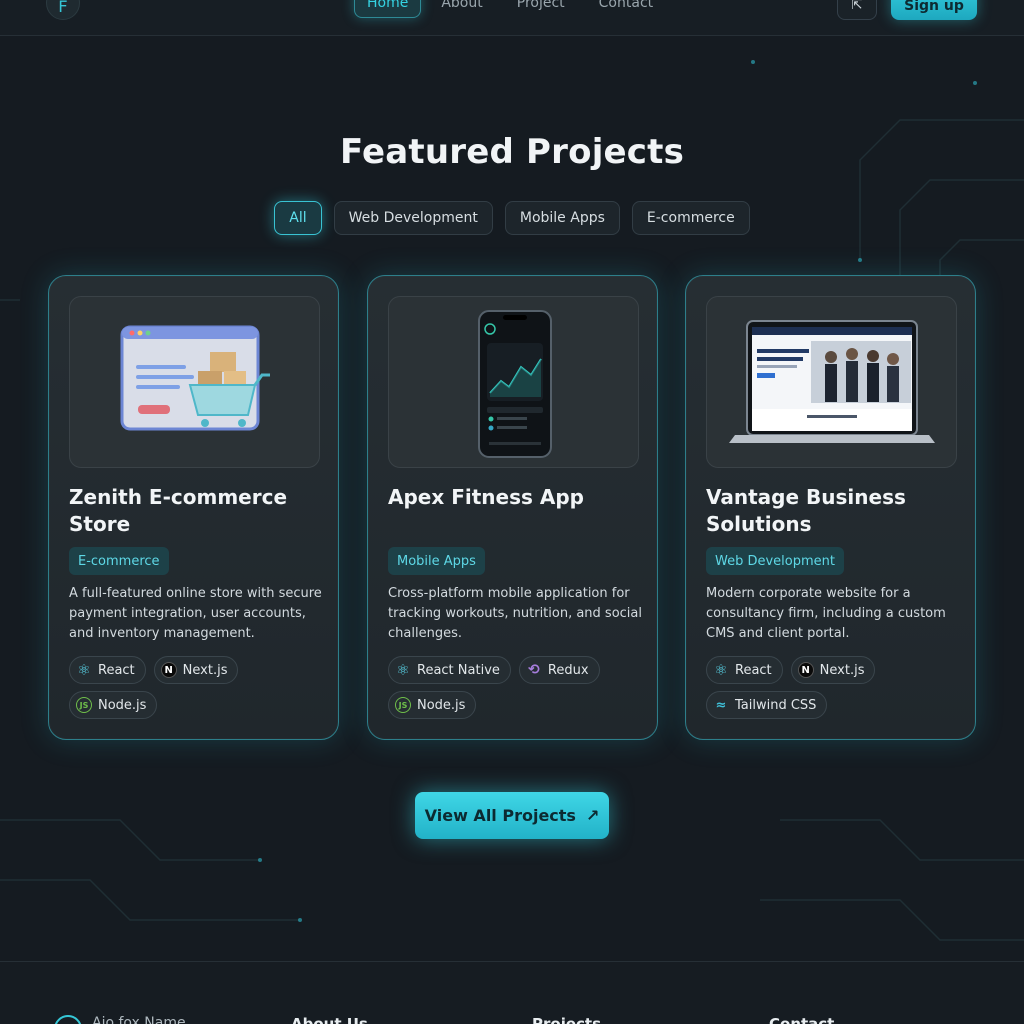 This screenshot has height=1024, width=1024. I want to click on tech-chip-tailwind: ≈ Tailwind CSS, so click(767, 705).